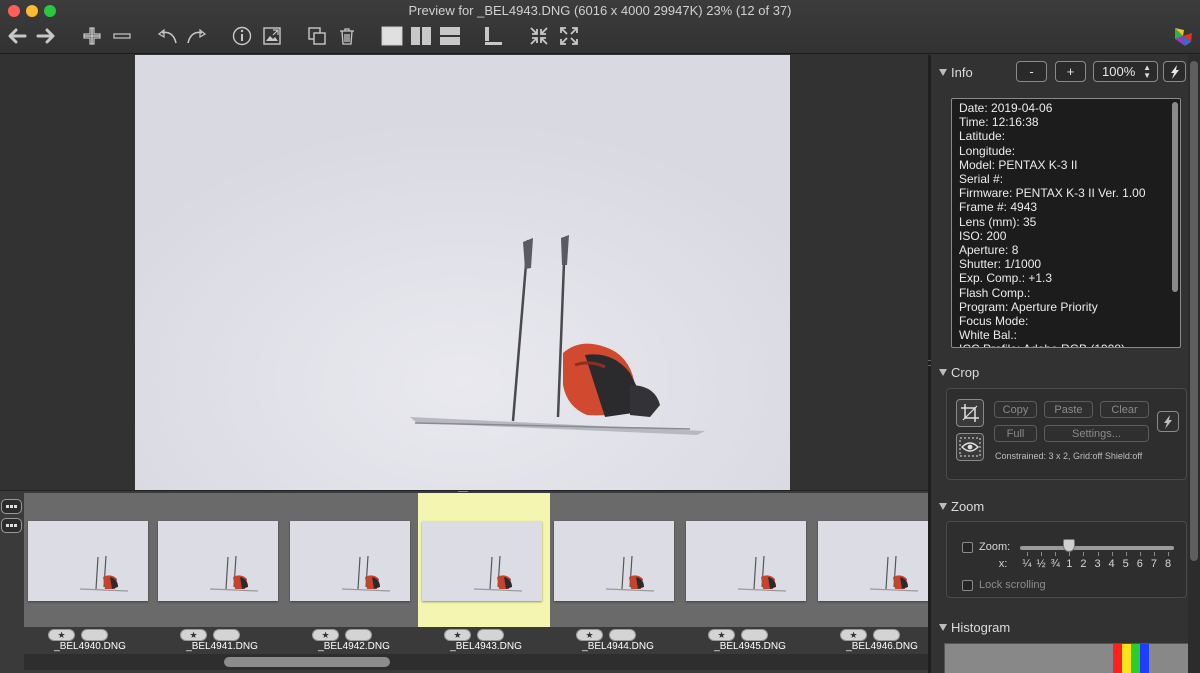 This screenshot has width=1200, height=673. Describe the element at coordinates (167, 36) in the screenshot. I see `rotate-left-button` at that location.